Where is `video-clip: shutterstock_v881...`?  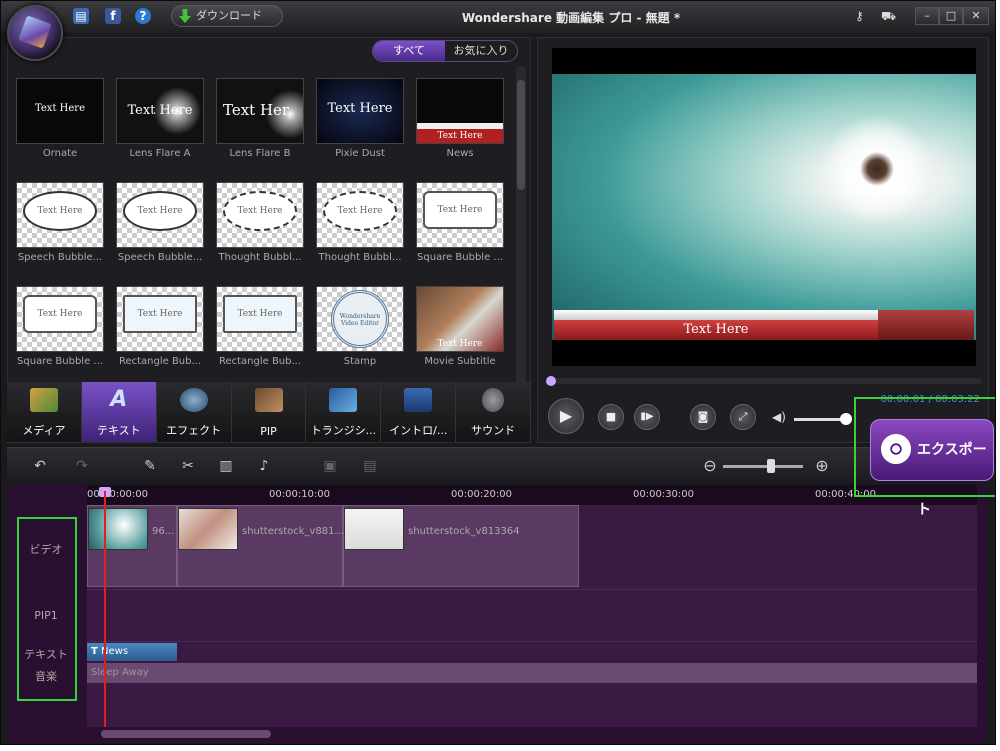 video-clip: shutterstock_v881... is located at coordinates (260, 546).